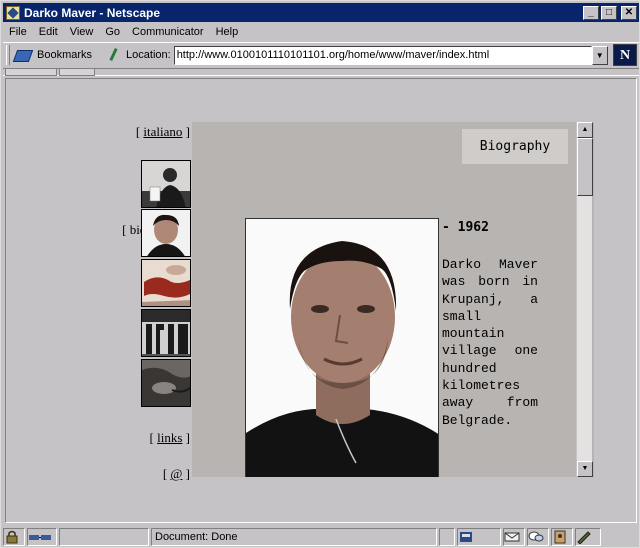 The image size is (640, 548). I want to click on death-thumbnail, so click(166, 383).